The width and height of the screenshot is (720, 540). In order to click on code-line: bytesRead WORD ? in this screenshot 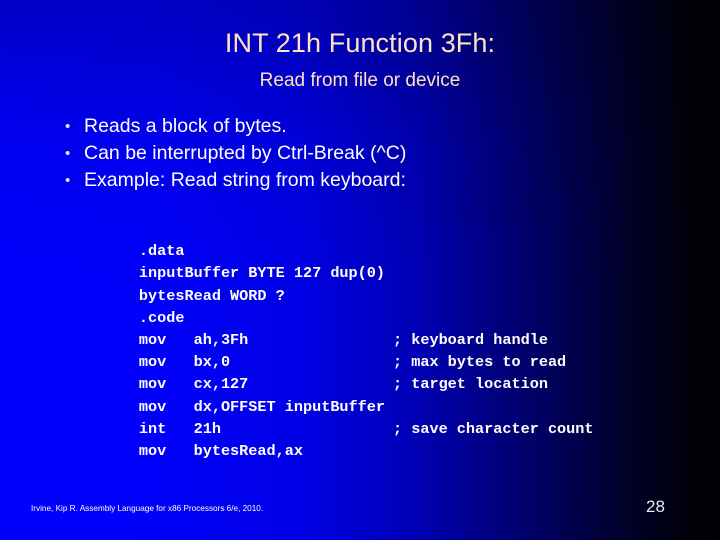, I will do `click(386, 283)`.